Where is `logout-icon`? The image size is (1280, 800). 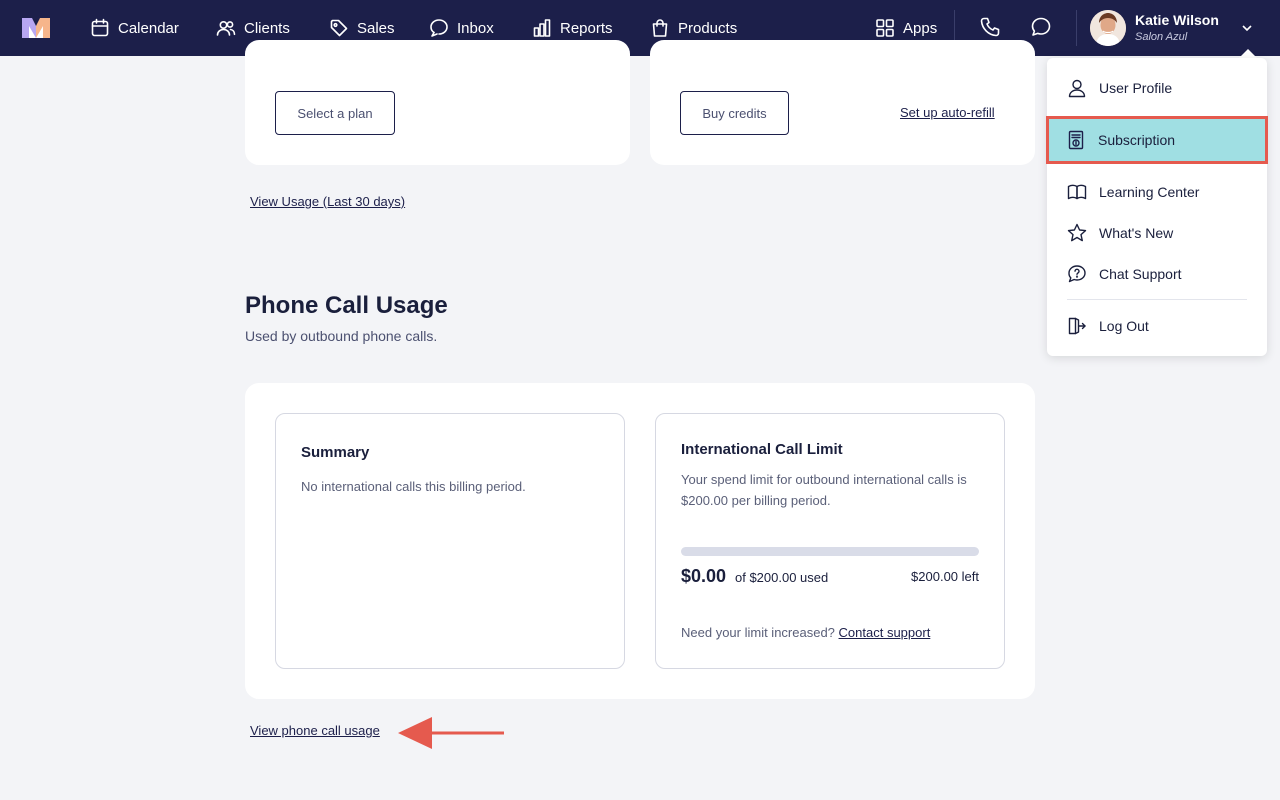 logout-icon is located at coordinates (1077, 326).